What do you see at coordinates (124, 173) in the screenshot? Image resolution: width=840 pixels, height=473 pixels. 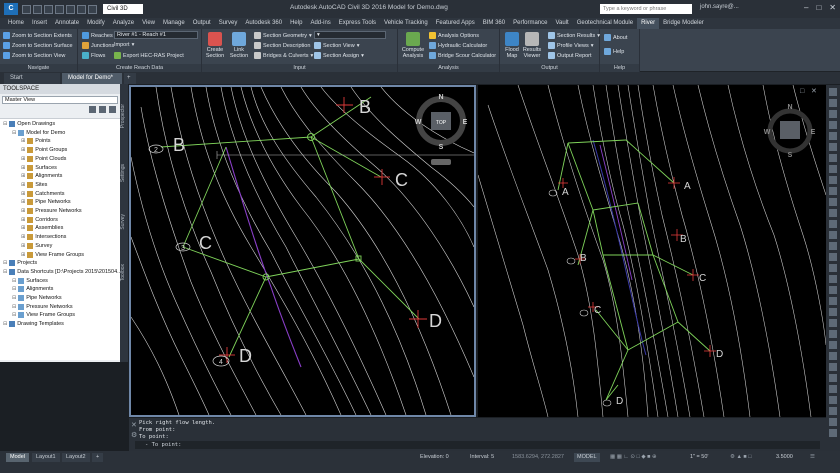 I see `side-tab-settings: Settings` at bounding box center [124, 173].